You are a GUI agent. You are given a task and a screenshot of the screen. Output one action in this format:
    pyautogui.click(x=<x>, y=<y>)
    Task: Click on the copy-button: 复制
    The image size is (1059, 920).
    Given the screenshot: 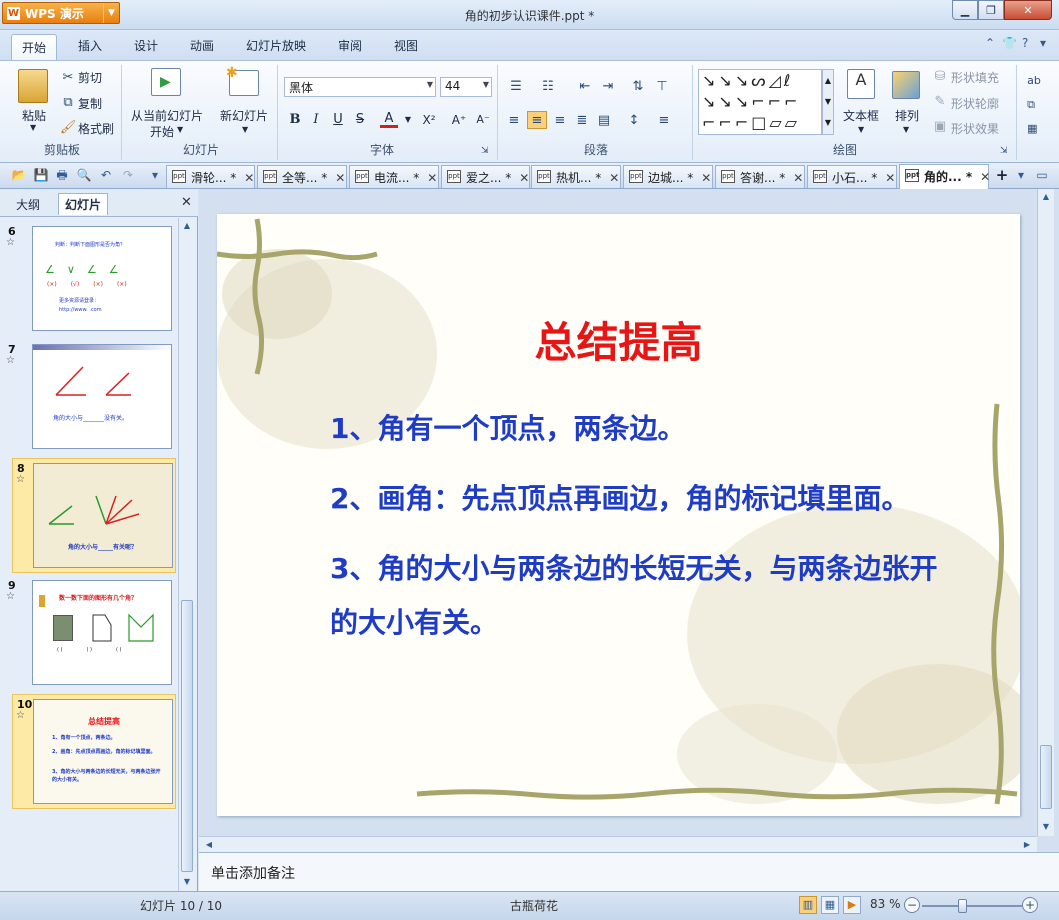 What is the action you would take?
    pyautogui.click(x=90, y=103)
    